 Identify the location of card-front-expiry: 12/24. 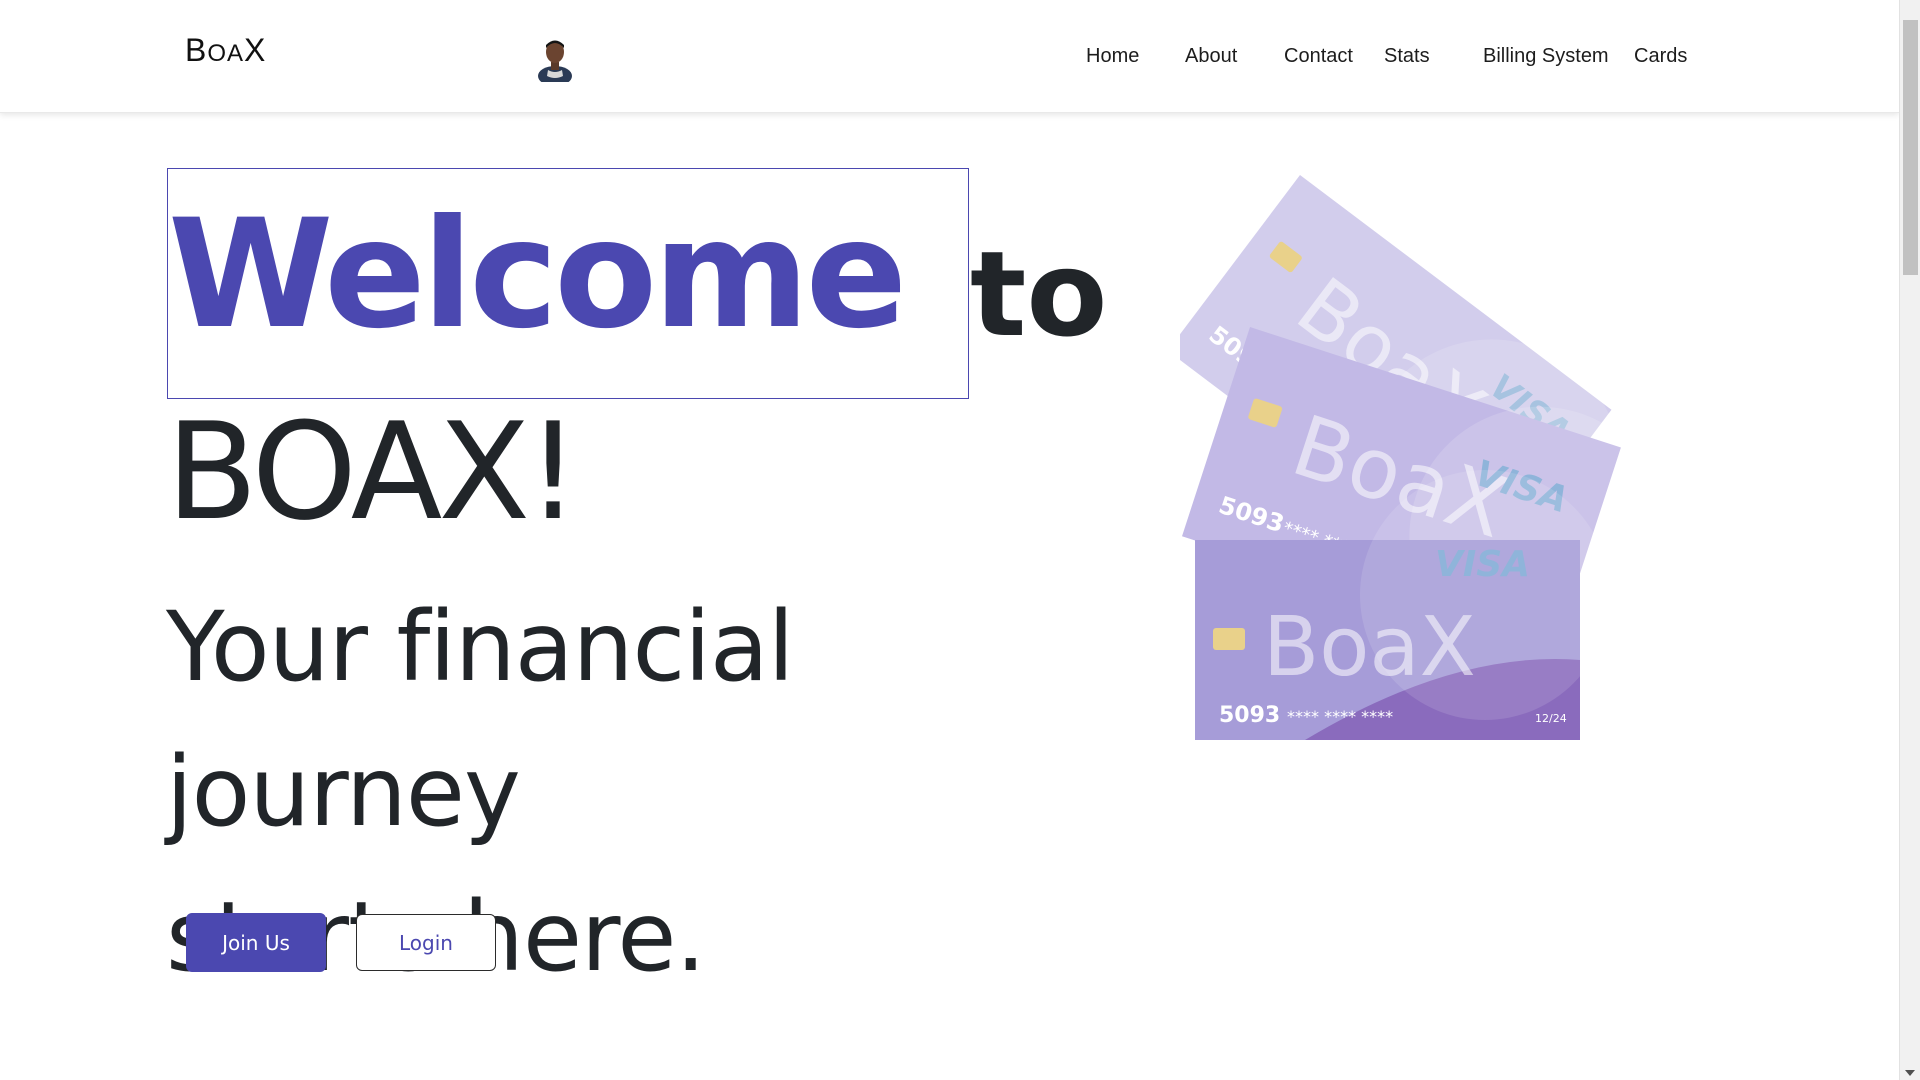
(1551, 718).